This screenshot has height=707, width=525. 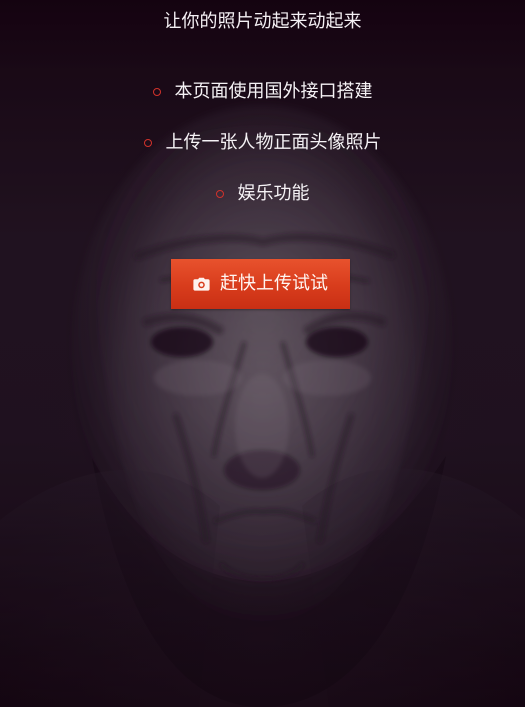 I want to click on upload-photo-button: 赶快上传试试, so click(x=260, y=284).